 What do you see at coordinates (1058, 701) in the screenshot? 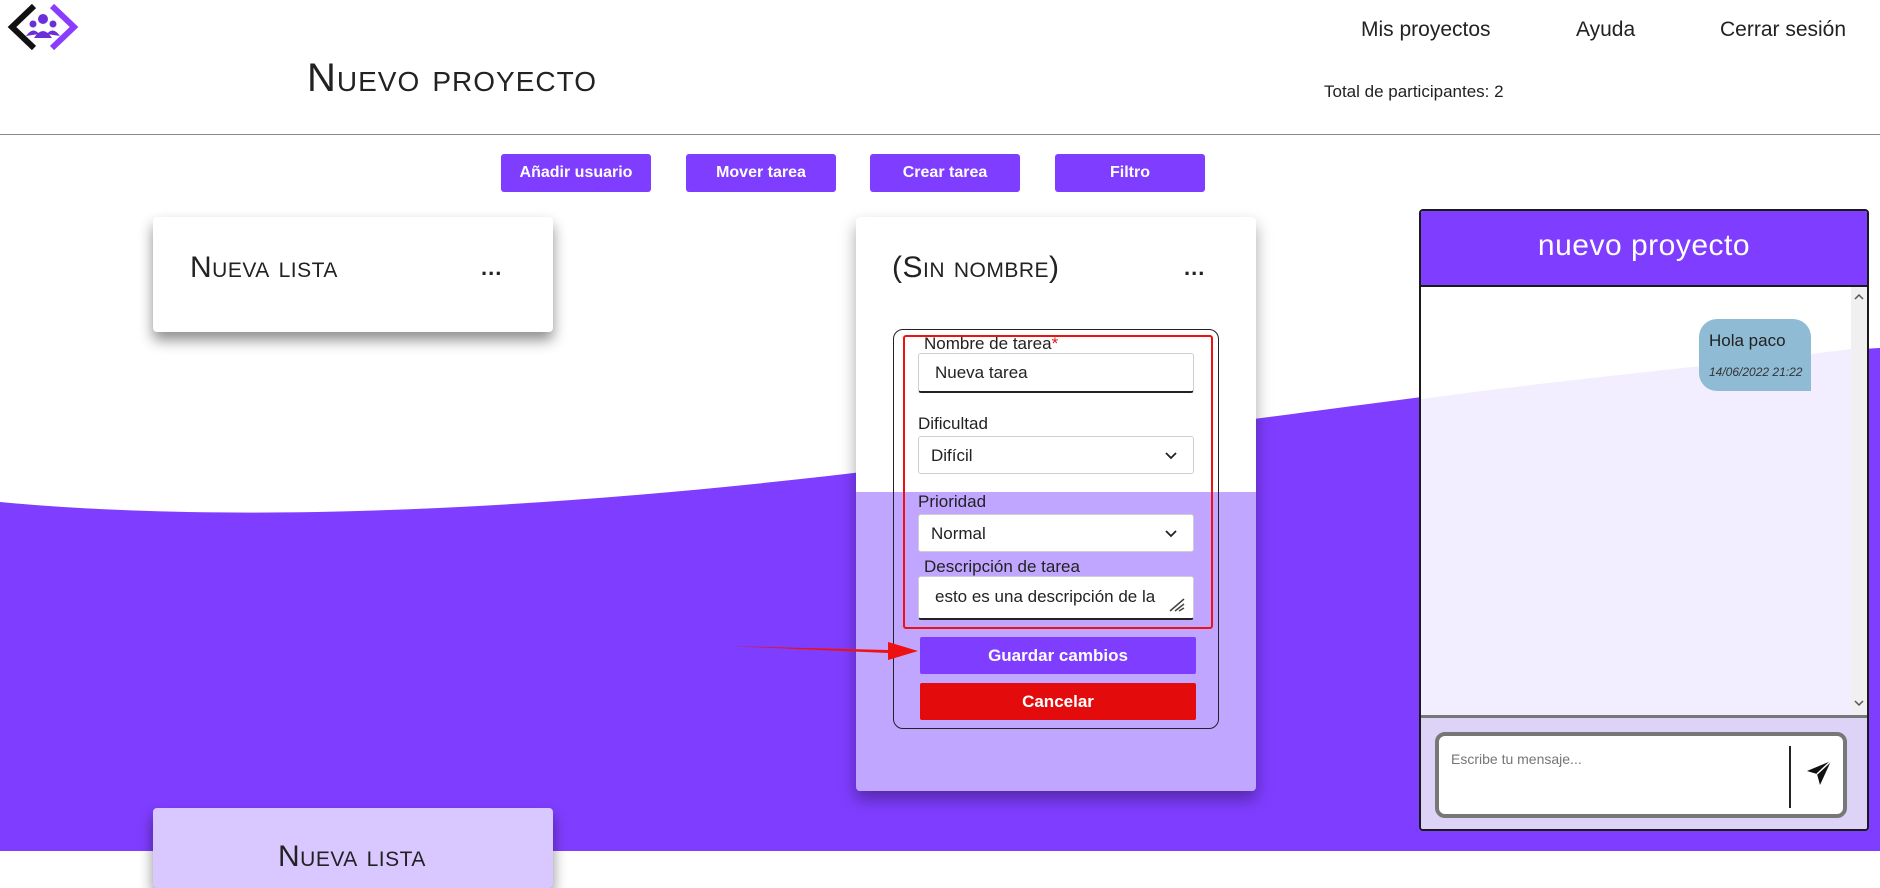
I see `cancel-button: Cancelar` at bounding box center [1058, 701].